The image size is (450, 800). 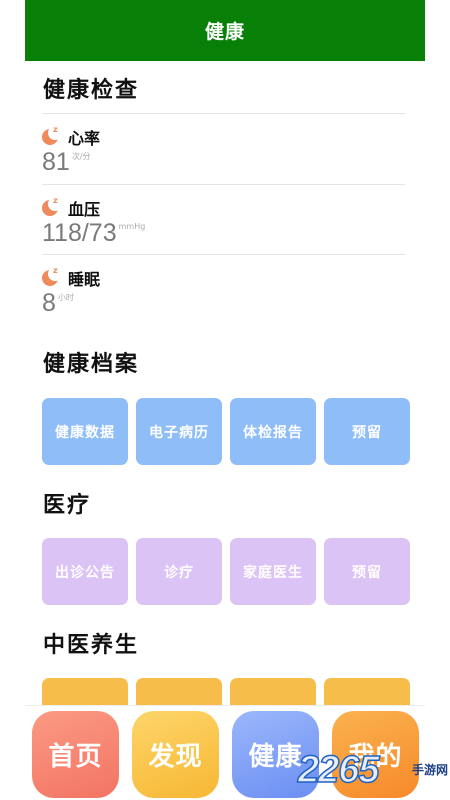 I want to click on clinic-notice-button: 出诊公告, so click(x=85, y=571).